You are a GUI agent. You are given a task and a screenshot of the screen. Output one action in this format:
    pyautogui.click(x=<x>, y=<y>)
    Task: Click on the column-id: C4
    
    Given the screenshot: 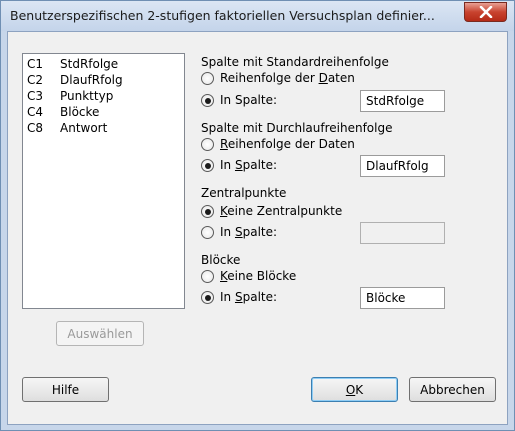 What is the action you would take?
    pyautogui.click(x=35, y=112)
    